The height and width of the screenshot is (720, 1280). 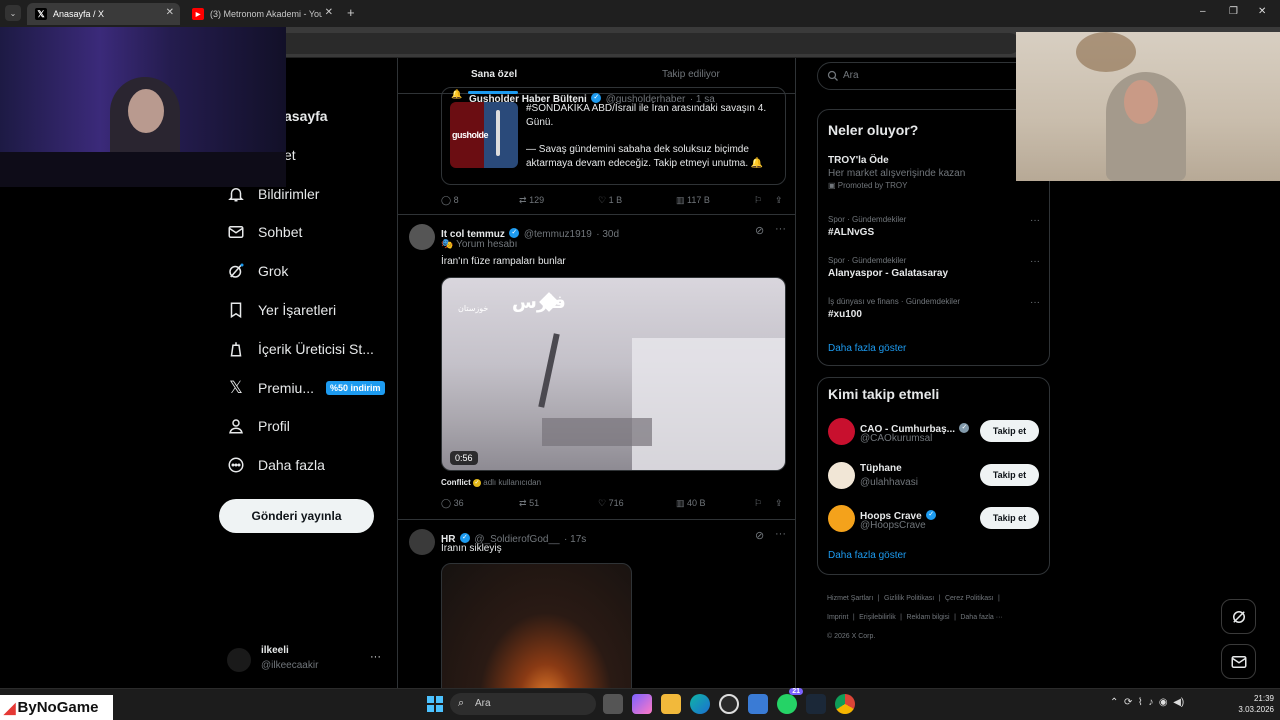 What do you see at coordinates (611, 503) in the screenshot?
I see `like-button: ♡ 716` at bounding box center [611, 503].